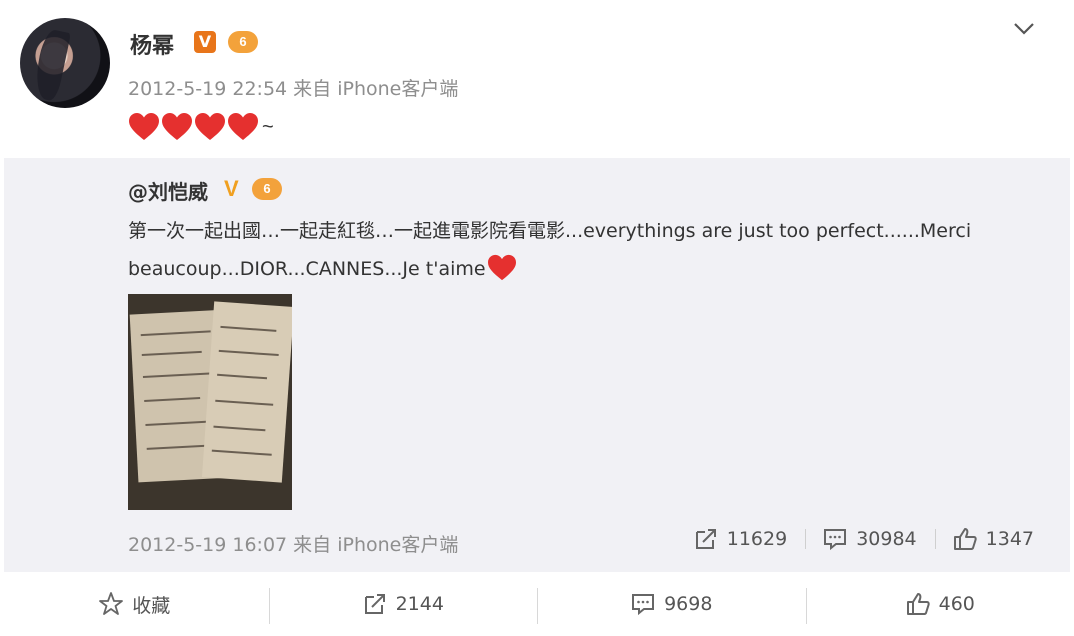 Image resolution: width=1074 pixels, height=636 pixels. Describe the element at coordinates (757, 539) in the screenshot. I see `repost-forward-count: 11629` at that location.